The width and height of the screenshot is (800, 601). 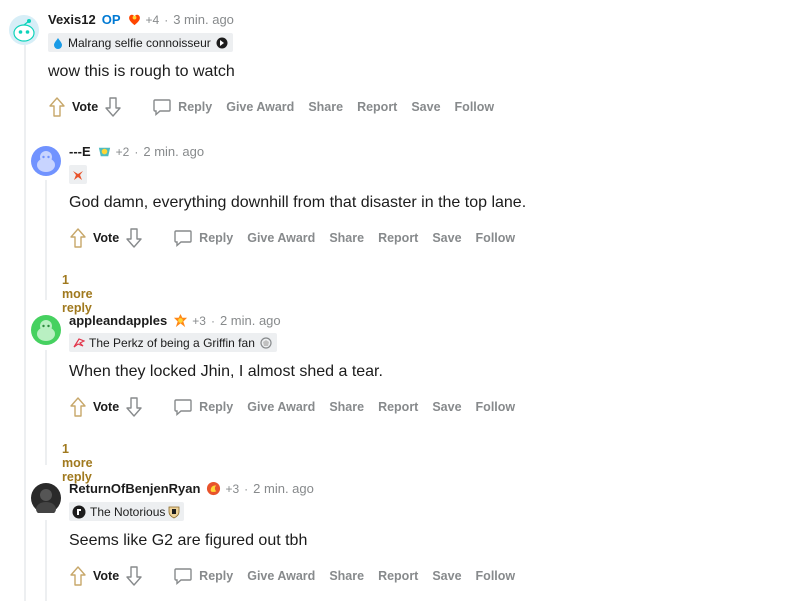 I want to click on user-flair, so click(x=78, y=174).